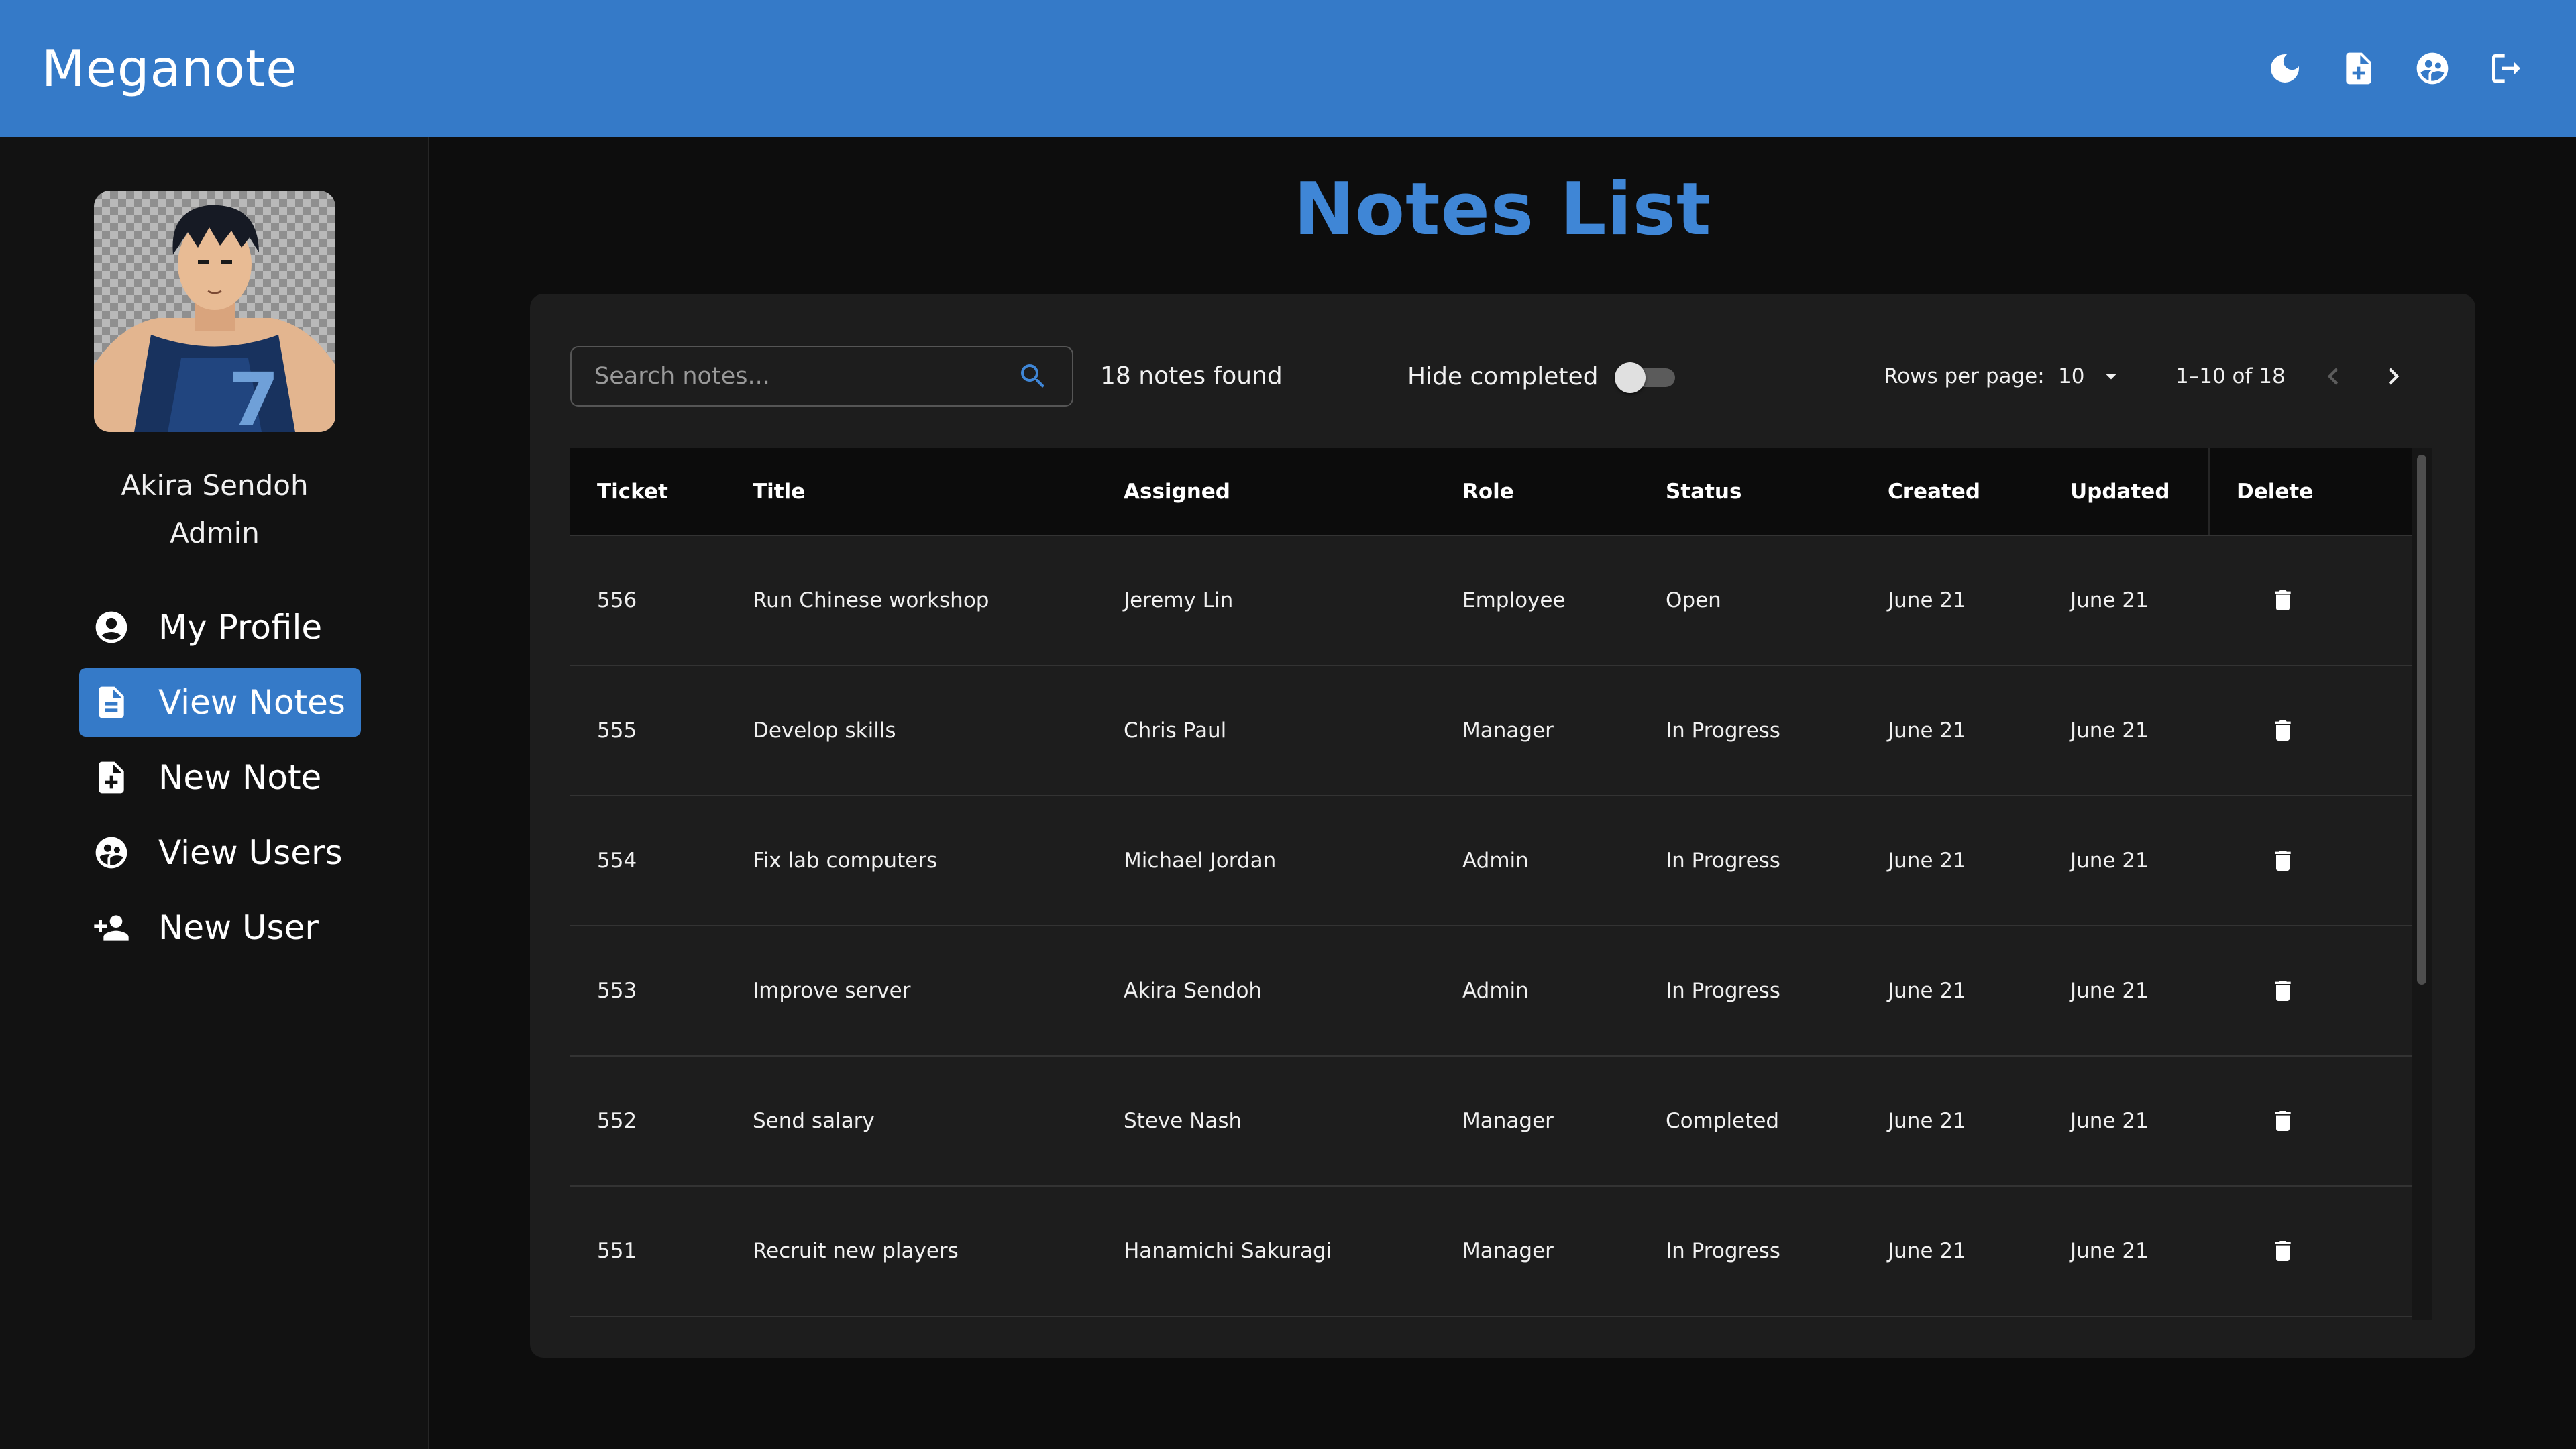 The height and width of the screenshot is (1449, 2576). I want to click on app-bar-actions, so click(2398, 68).